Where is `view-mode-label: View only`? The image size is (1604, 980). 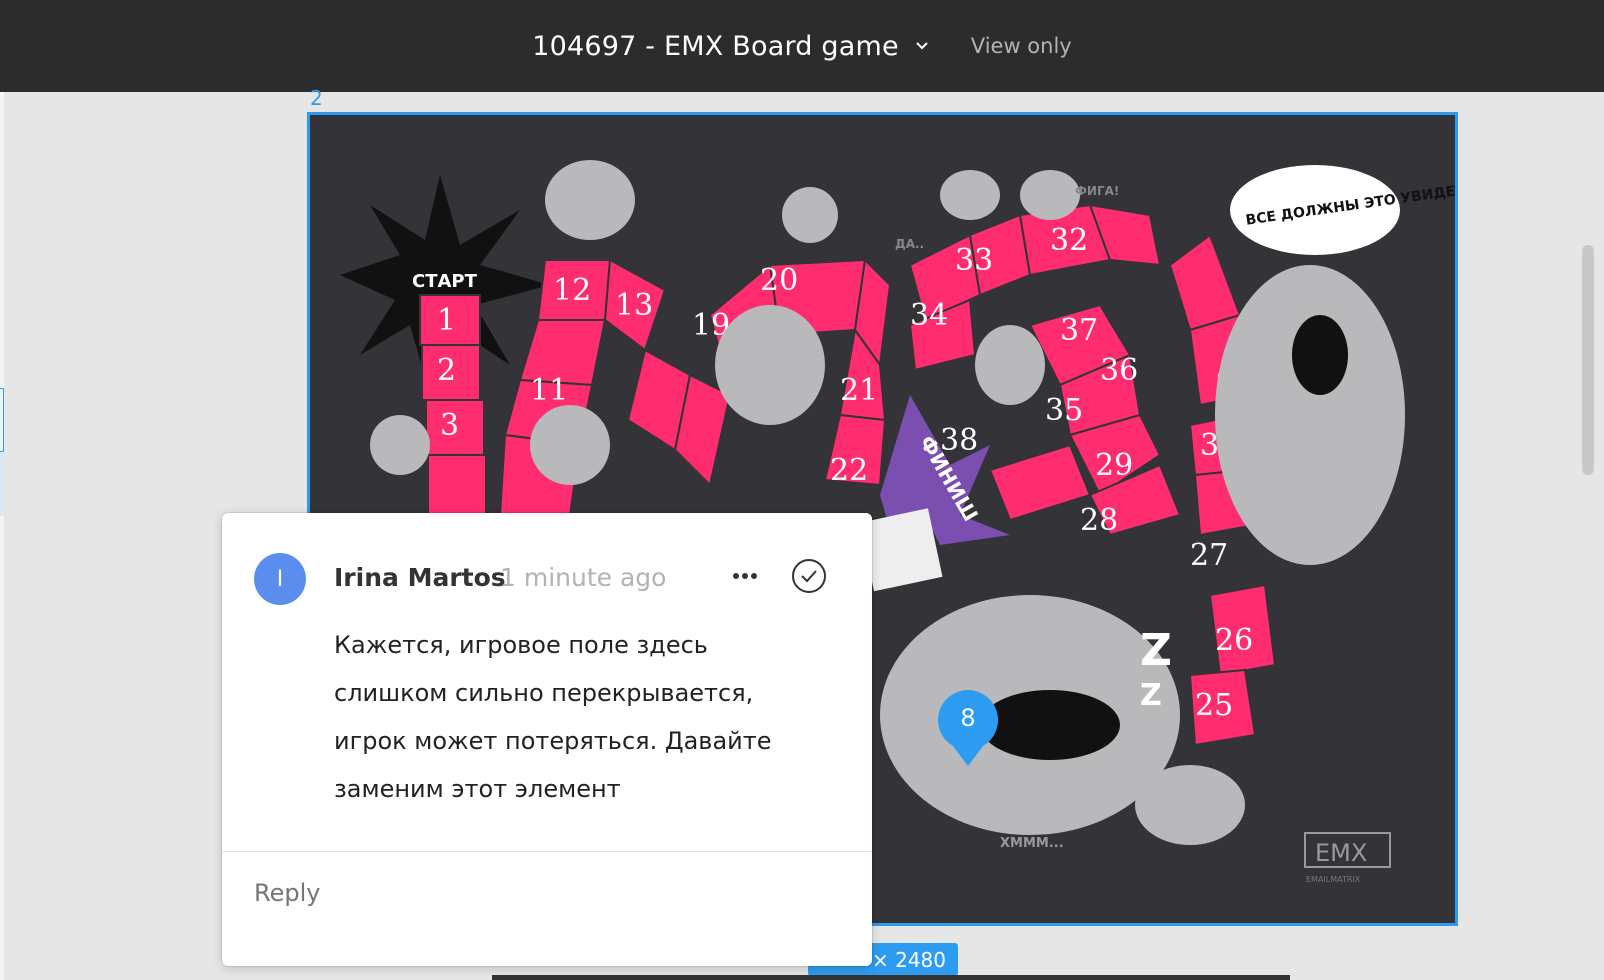 view-mode-label: View only is located at coordinates (1021, 46).